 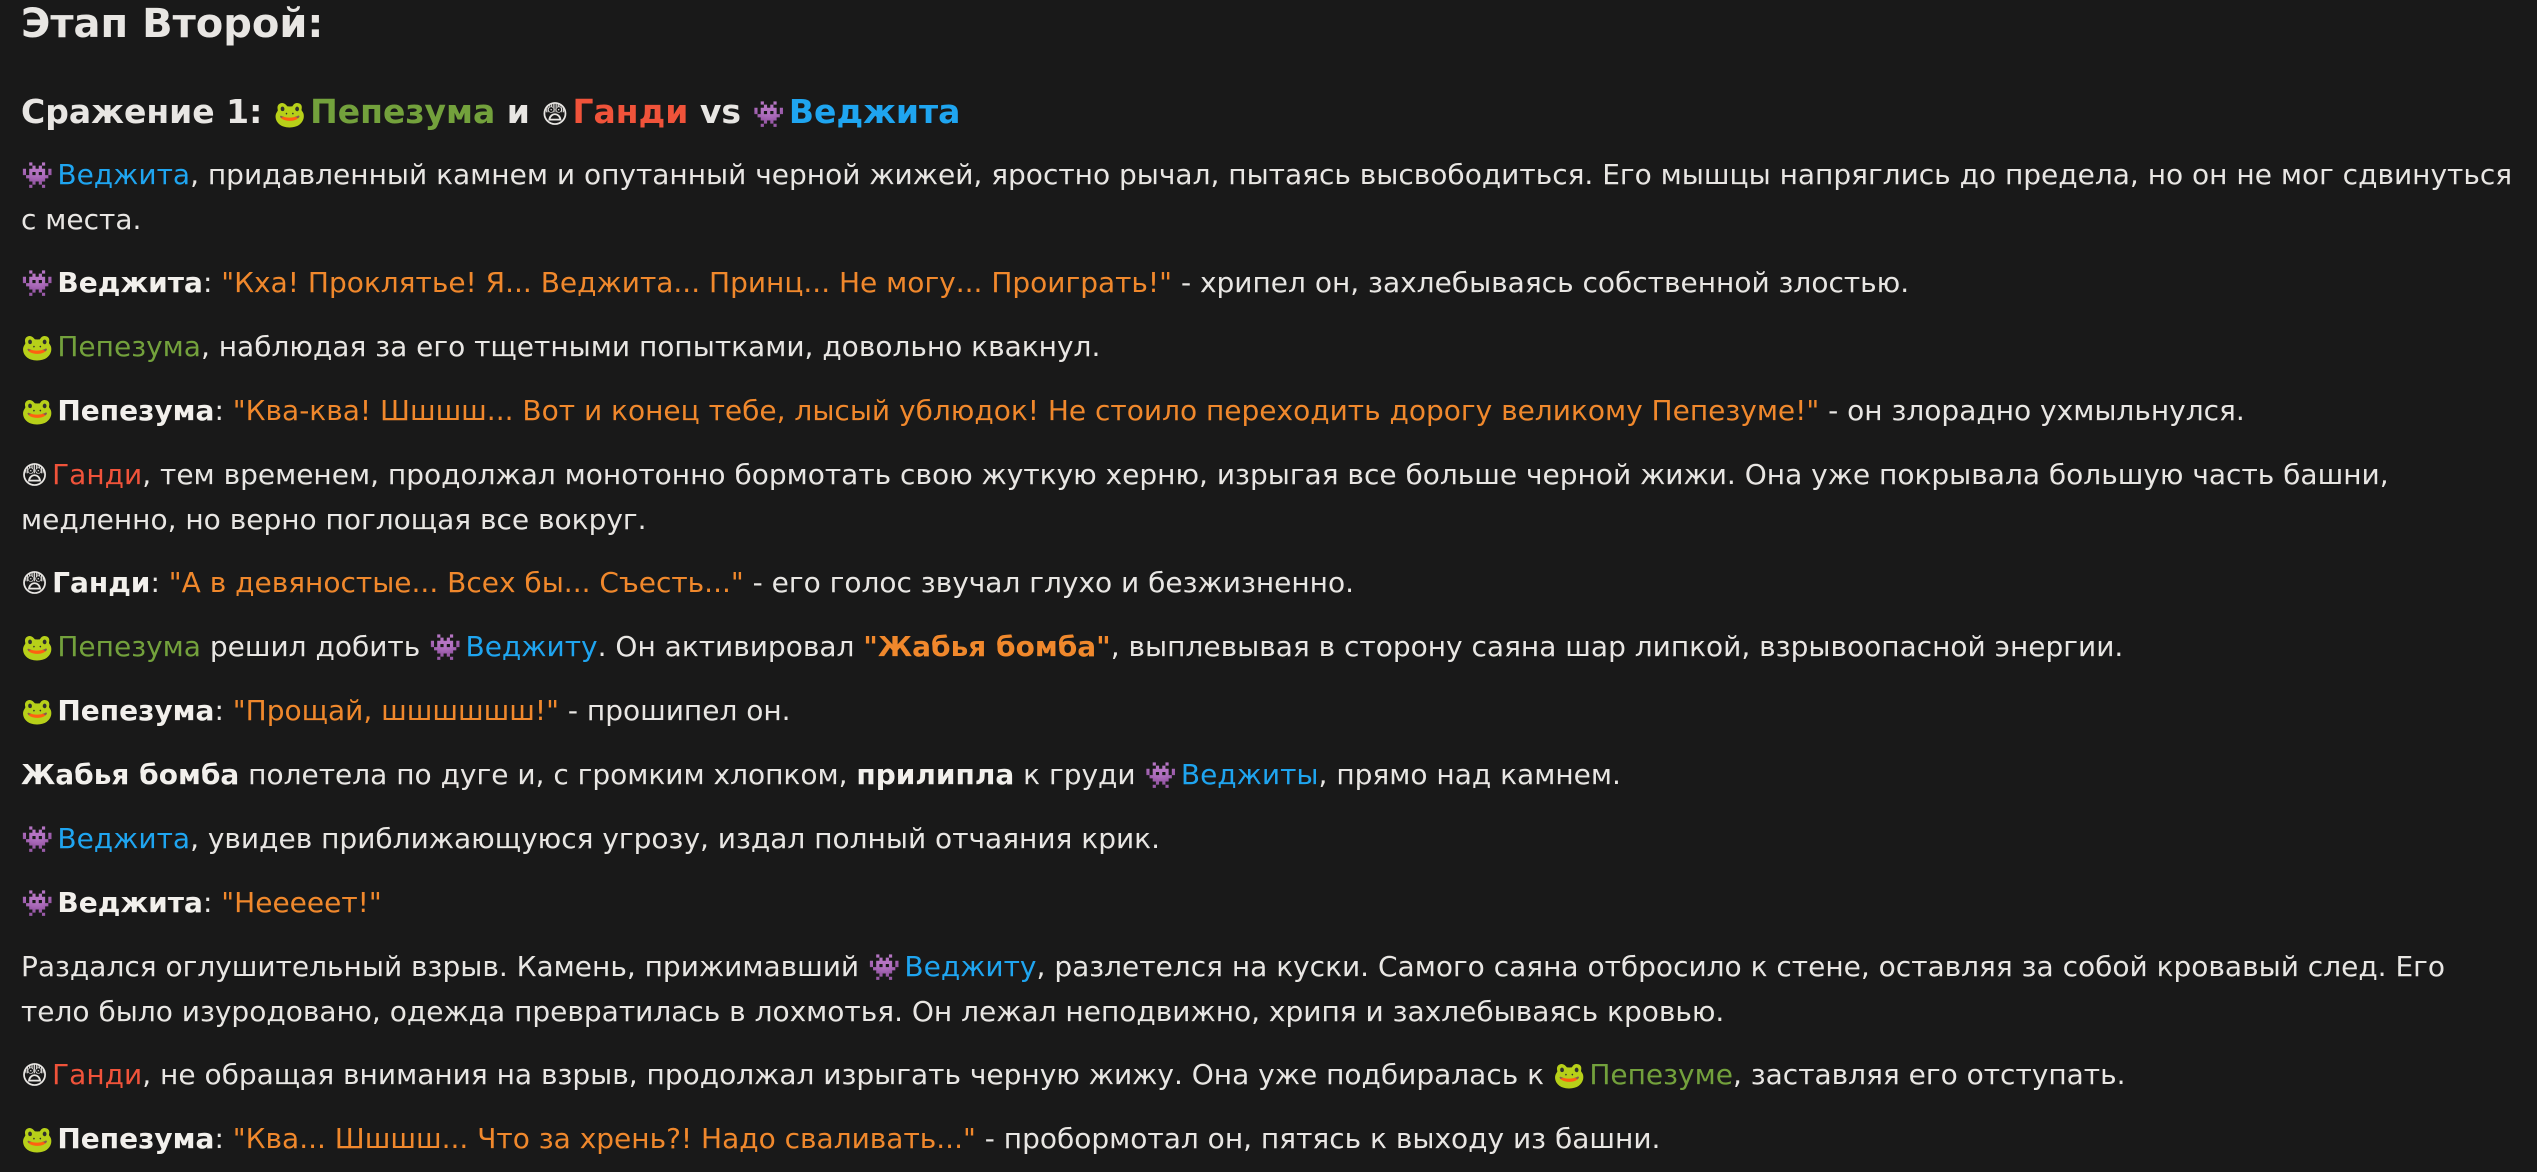 What do you see at coordinates (1049, 582) in the screenshot?
I see `narration-text: - его голос звучал глухо и безжизненно.` at bounding box center [1049, 582].